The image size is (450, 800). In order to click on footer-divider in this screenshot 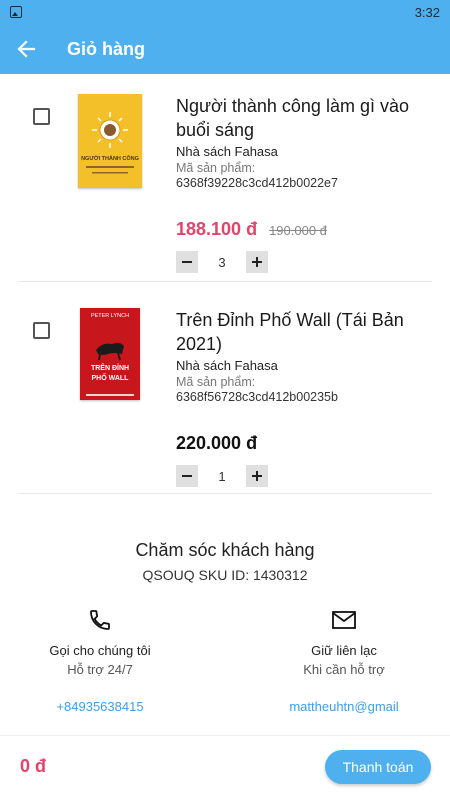, I will do `click(225, 735)`.